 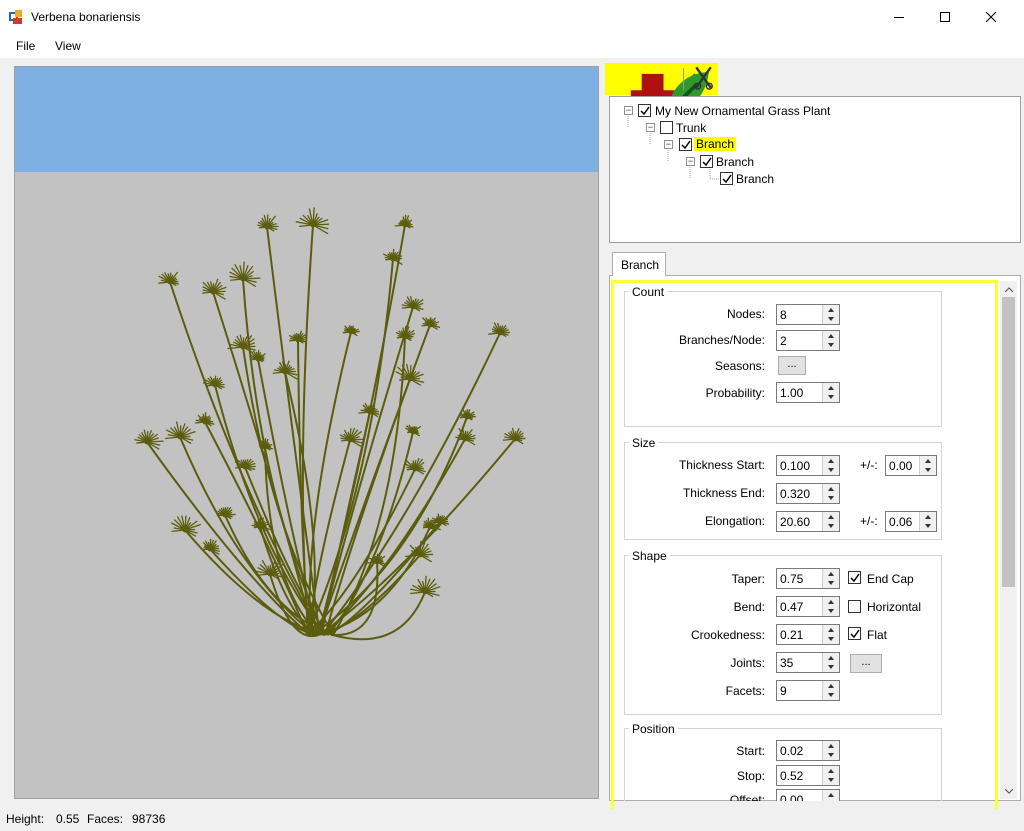 I want to click on status-height-value: 0.55, so click(x=68, y=819).